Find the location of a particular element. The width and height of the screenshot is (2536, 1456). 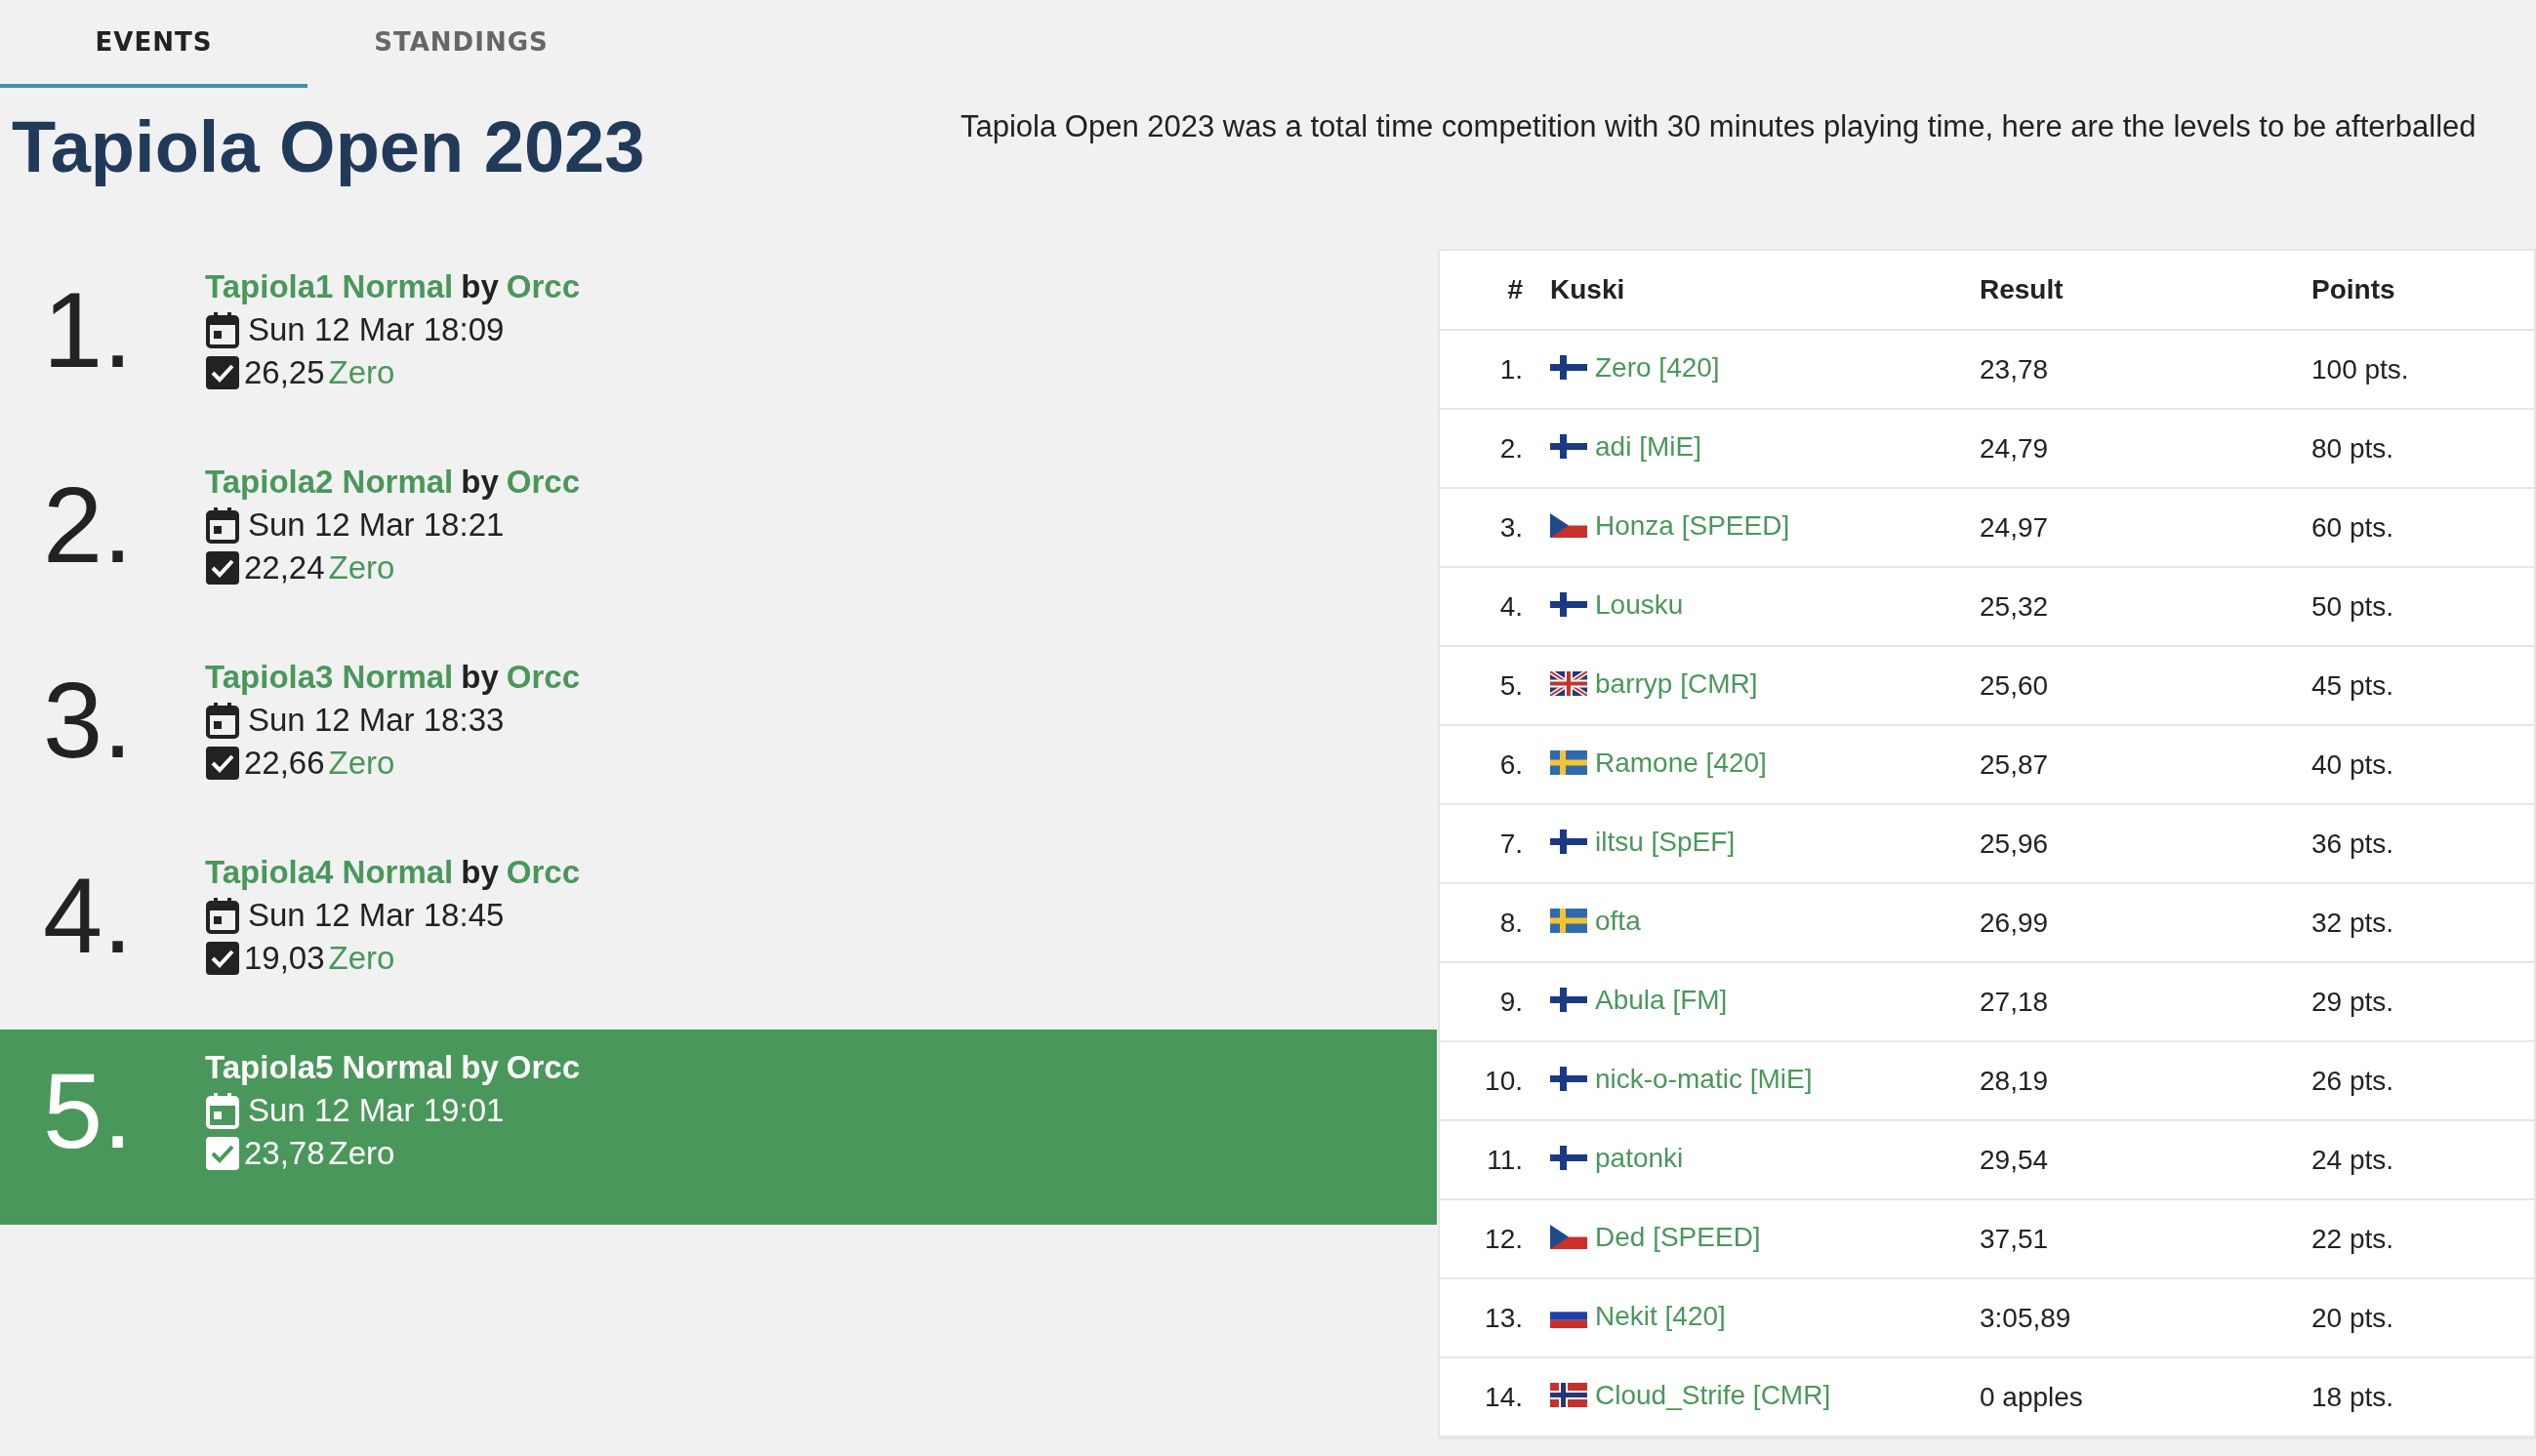

level-link: Tapiola5 Normal is located at coordinates (330, 1067).